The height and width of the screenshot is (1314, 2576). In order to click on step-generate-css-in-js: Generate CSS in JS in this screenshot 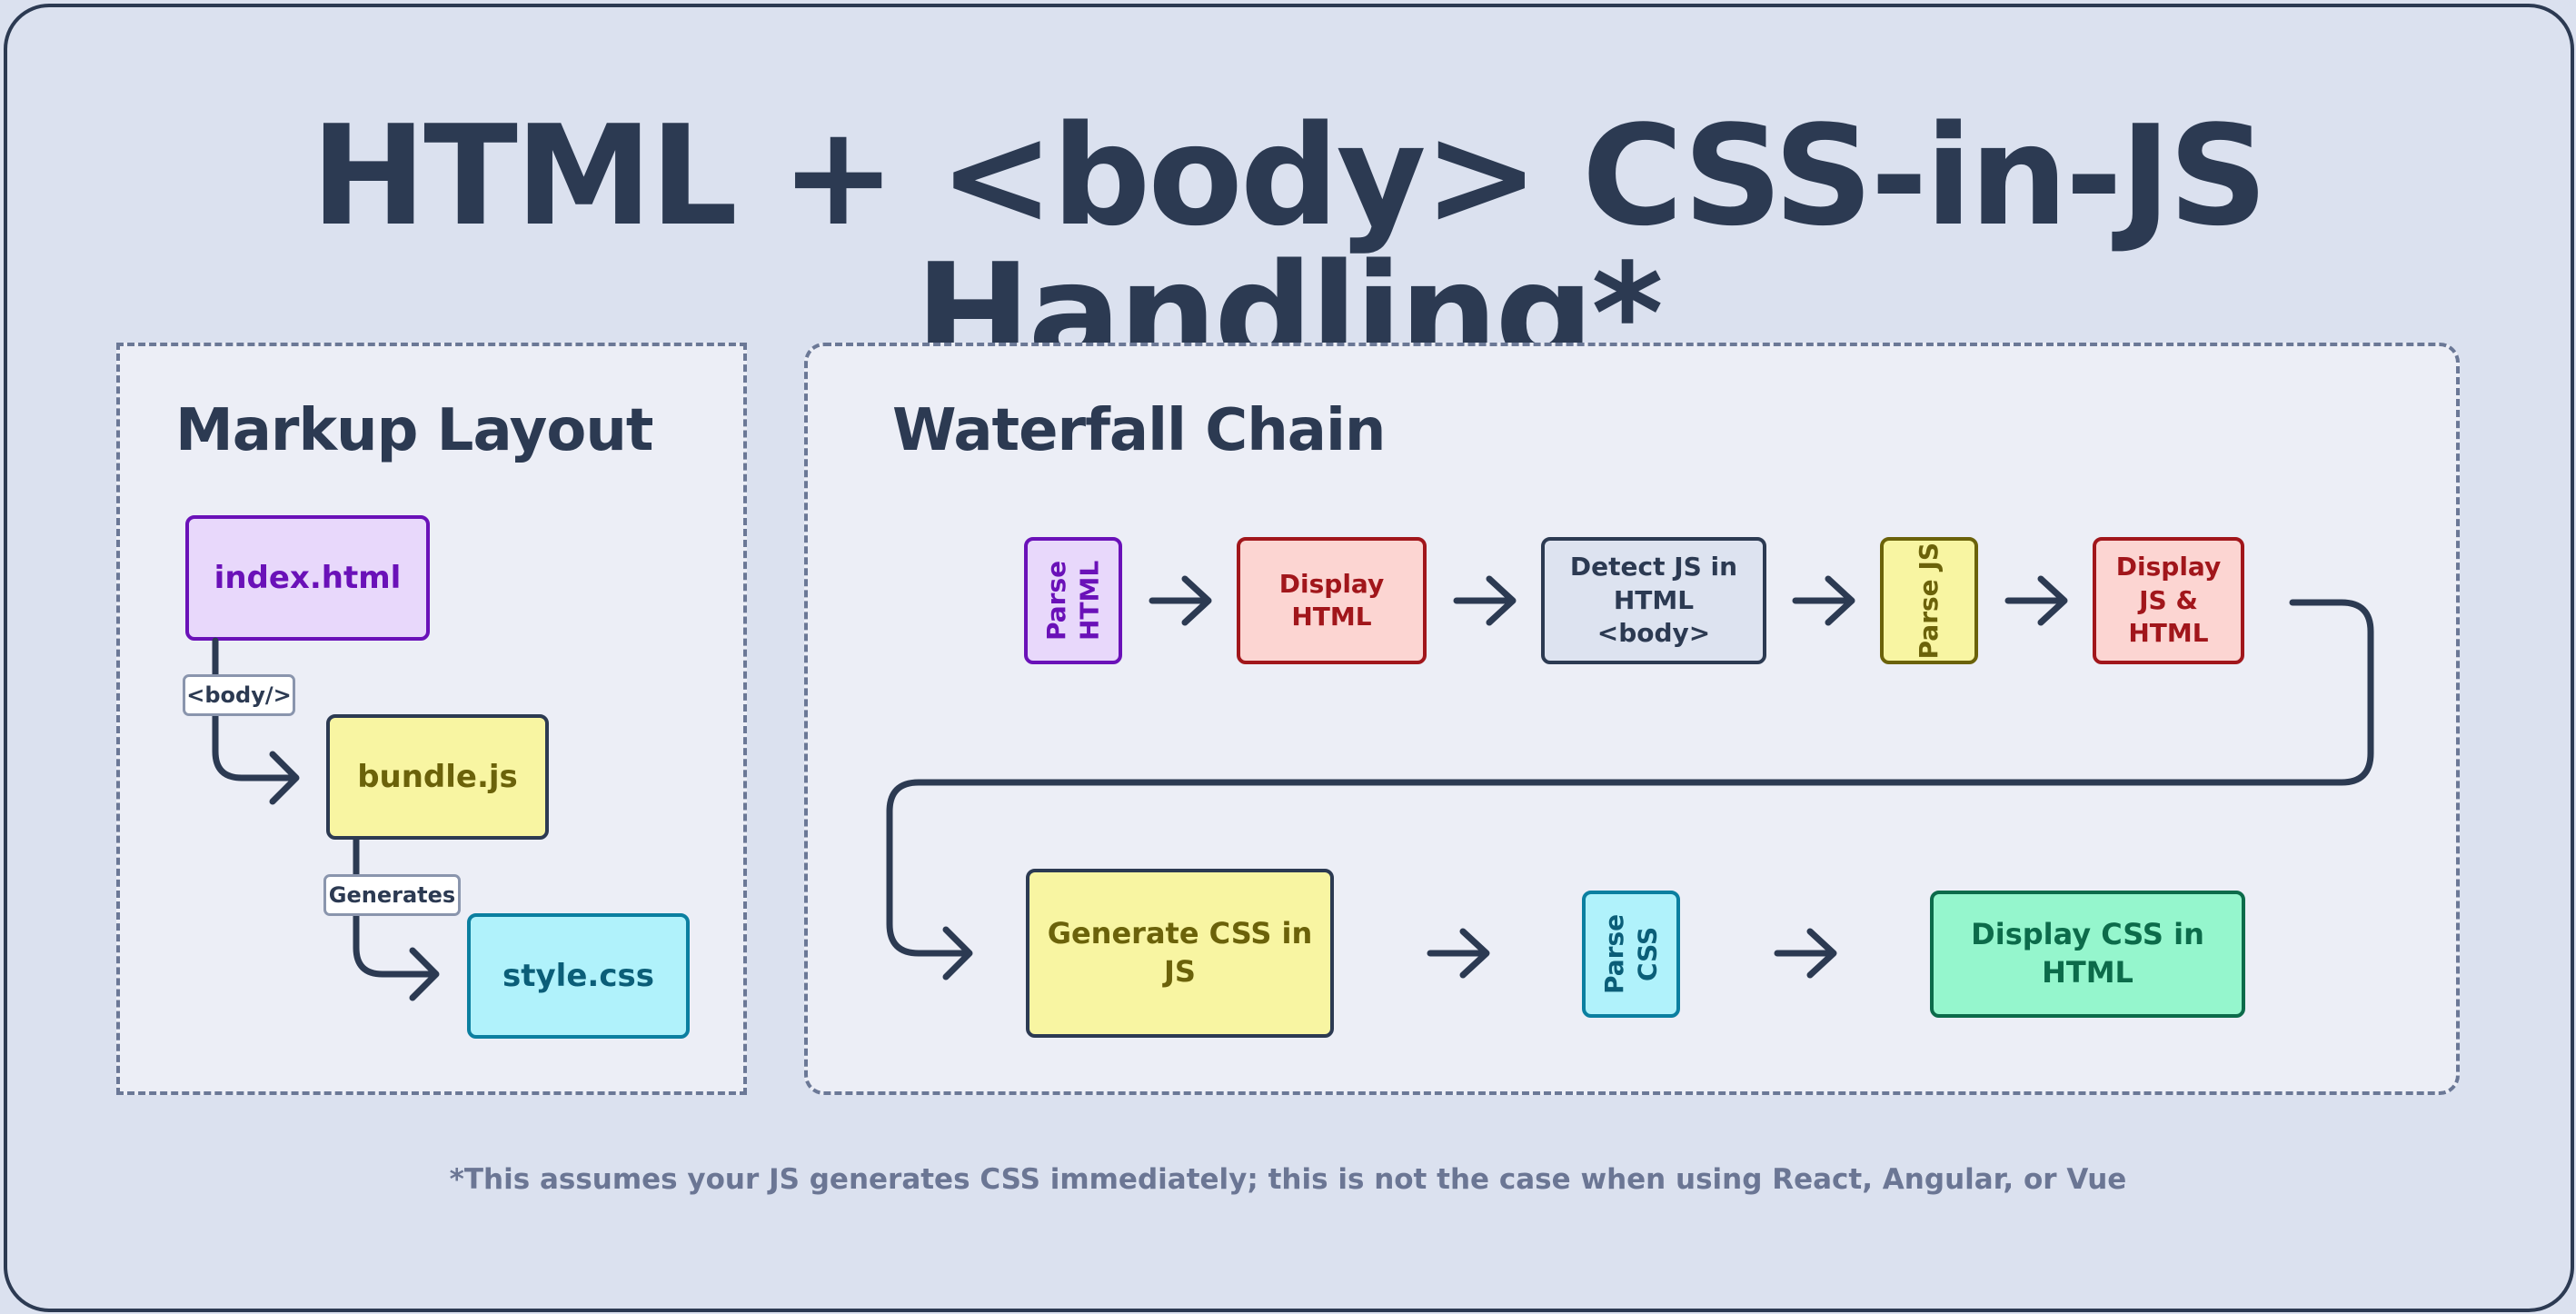, I will do `click(1180, 954)`.